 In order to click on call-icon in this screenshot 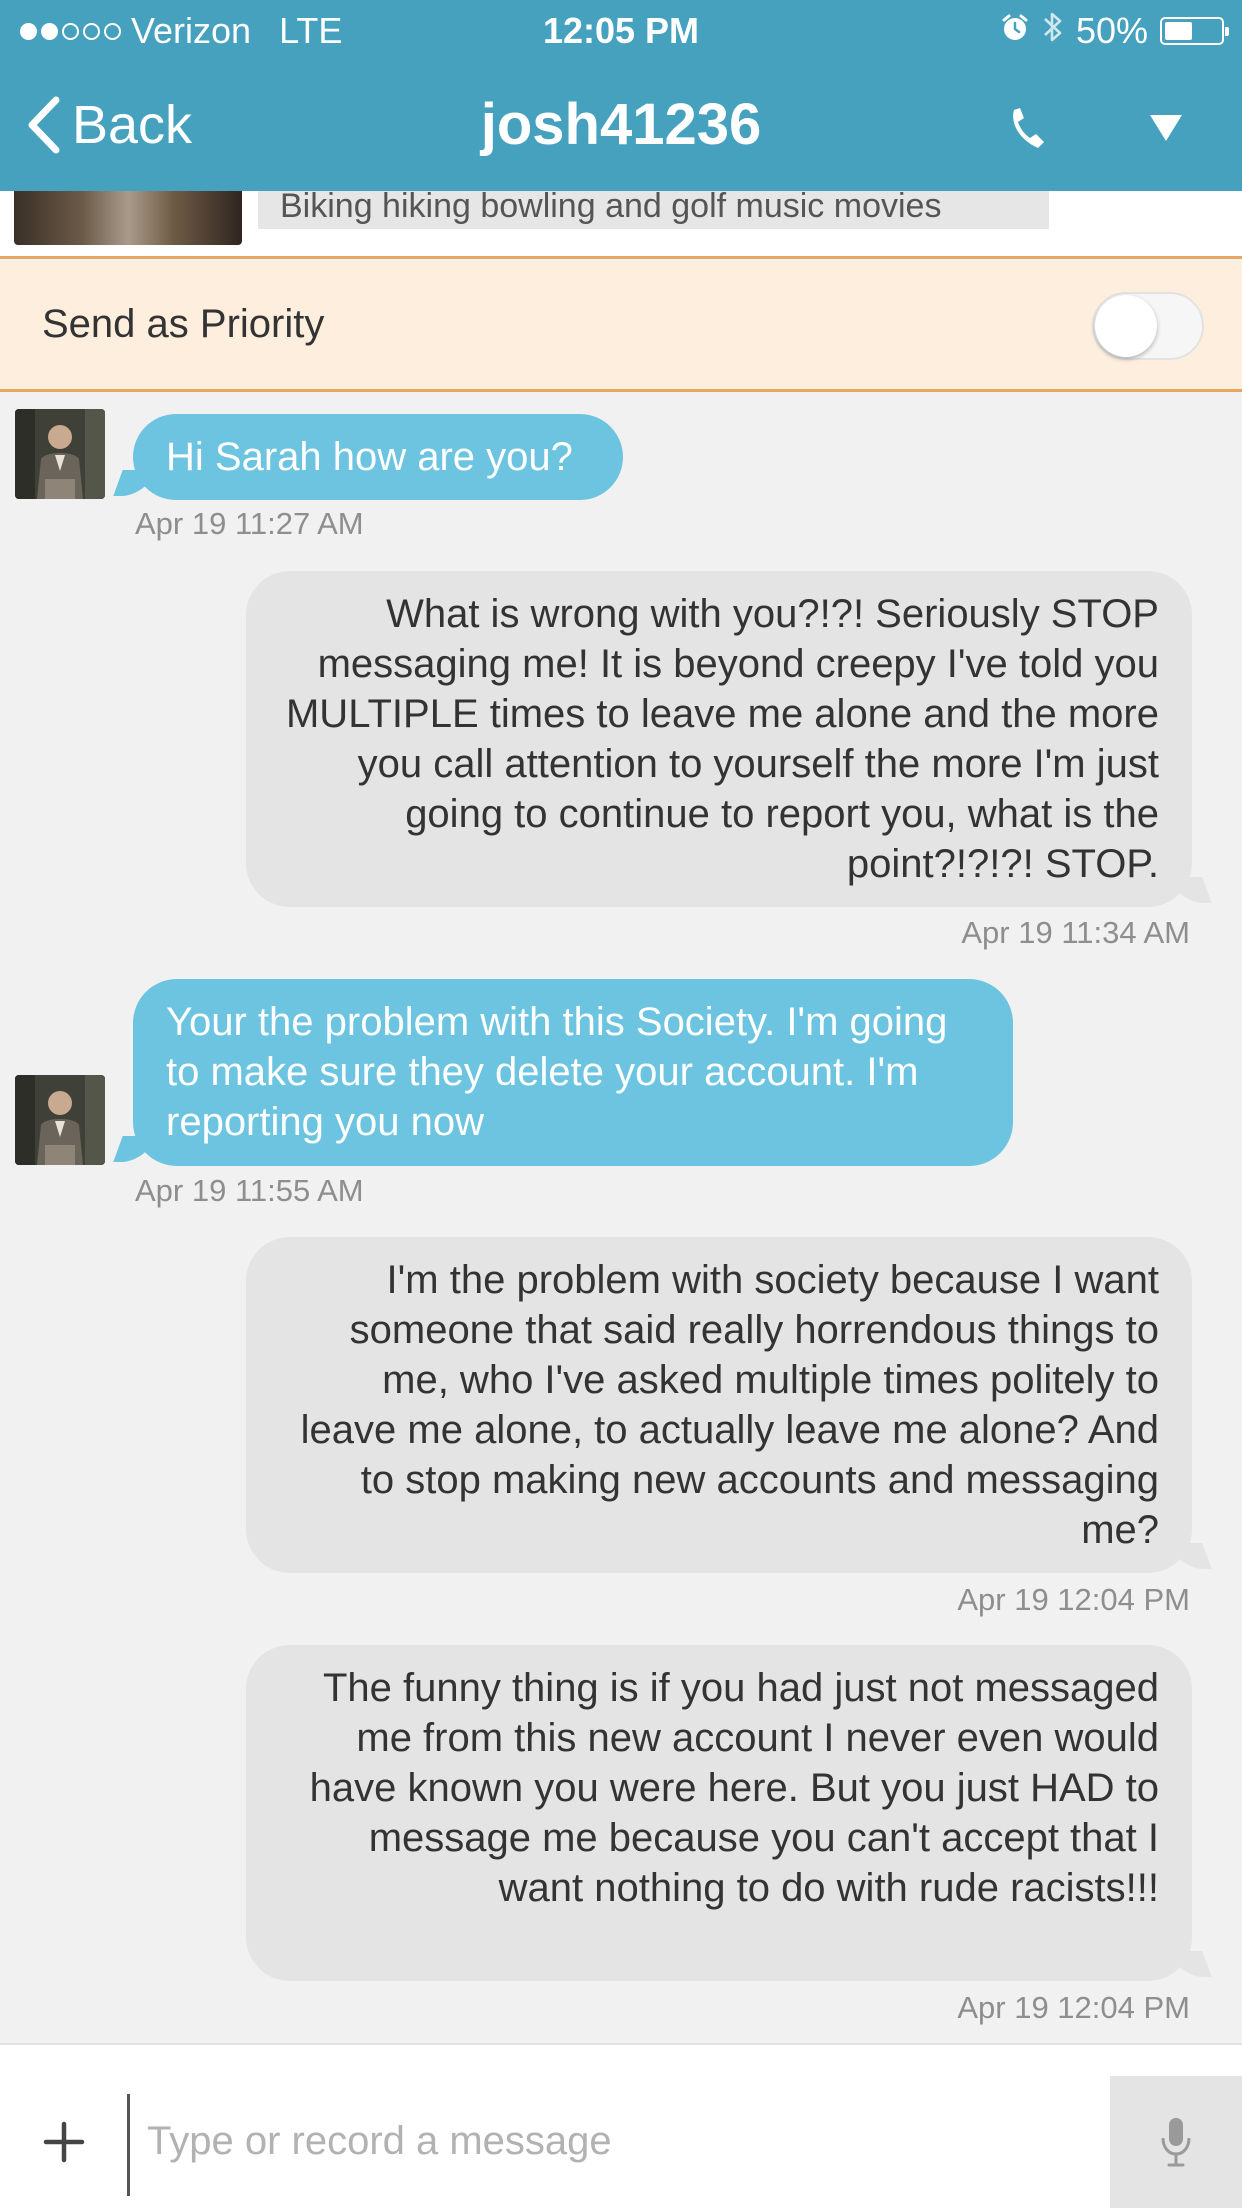, I will do `click(1028, 128)`.